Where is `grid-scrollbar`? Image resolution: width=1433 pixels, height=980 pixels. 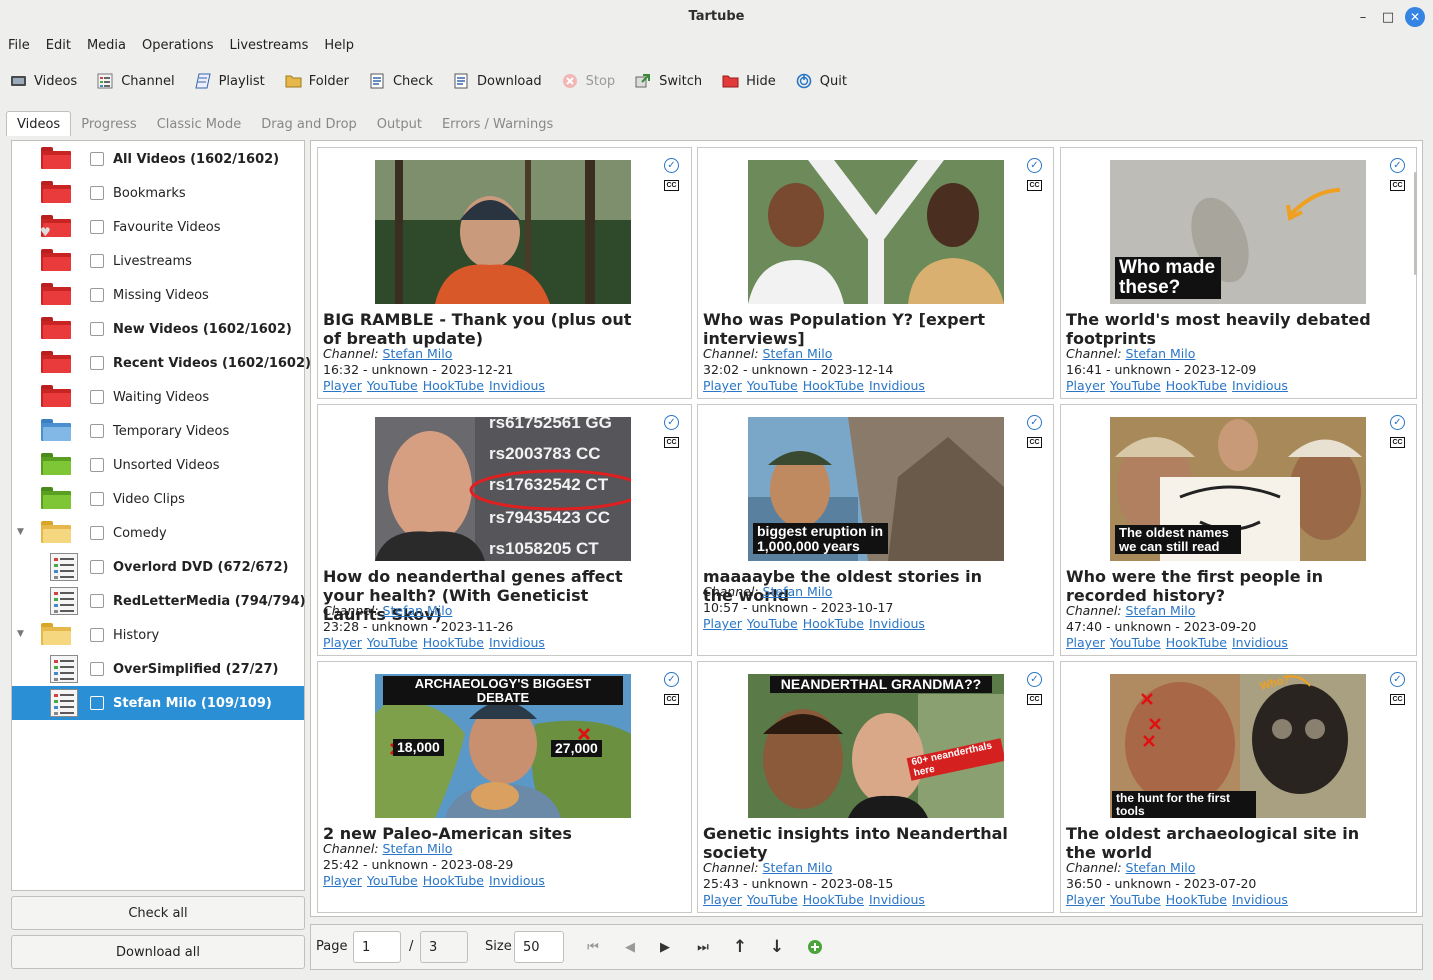
grid-scrollbar is located at coordinates (1415, 223).